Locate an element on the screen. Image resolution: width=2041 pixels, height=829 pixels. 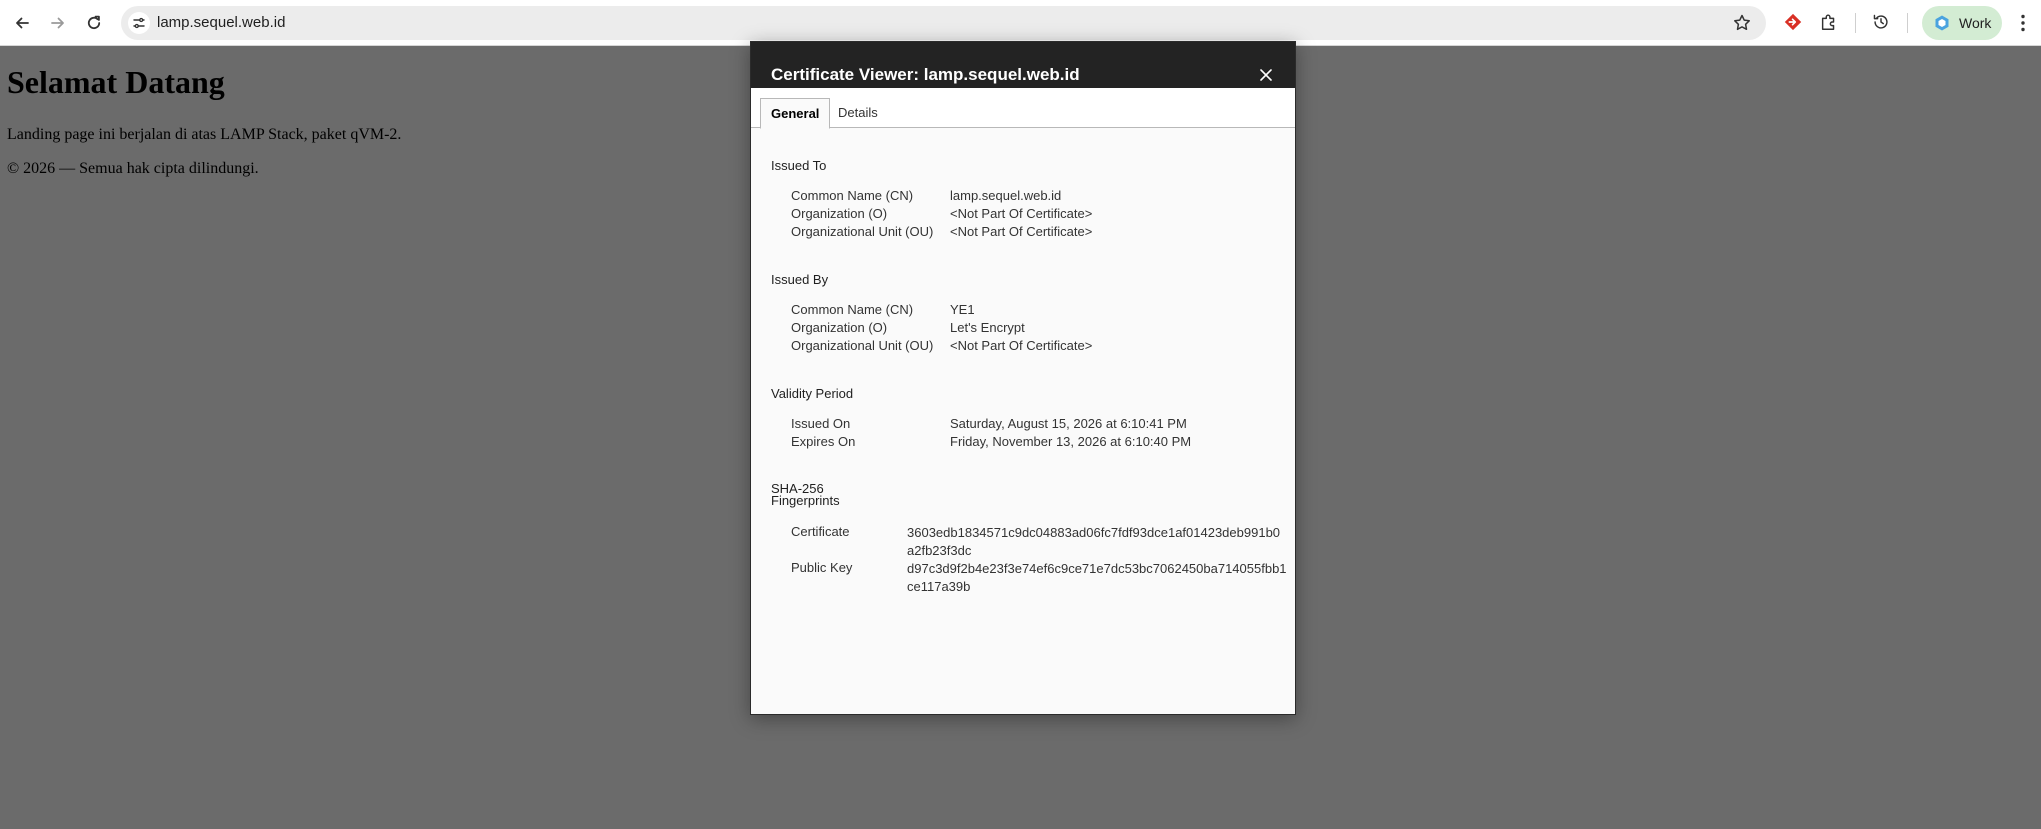
field-label: Issued On is located at coordinates (821, 423).